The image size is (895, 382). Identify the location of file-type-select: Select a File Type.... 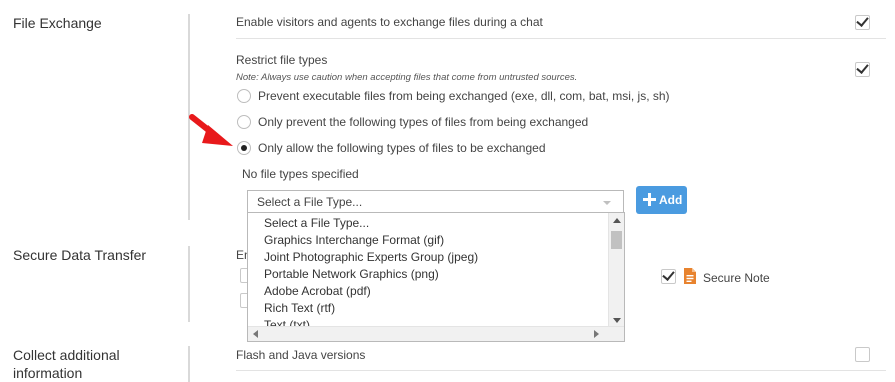
(435, 201).